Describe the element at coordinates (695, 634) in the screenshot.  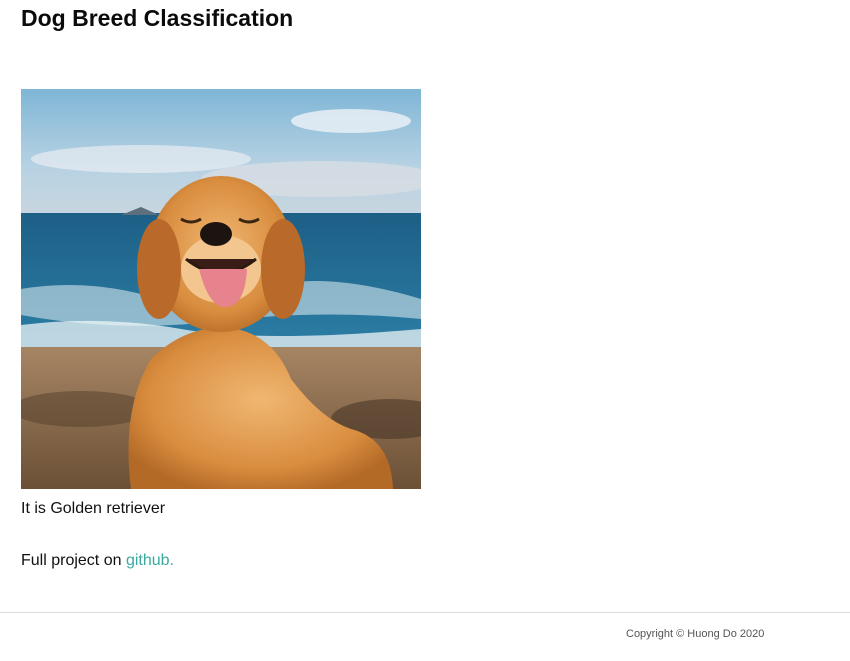
I see `copyright-text: Copyright © Huong Do 2020` at that location.